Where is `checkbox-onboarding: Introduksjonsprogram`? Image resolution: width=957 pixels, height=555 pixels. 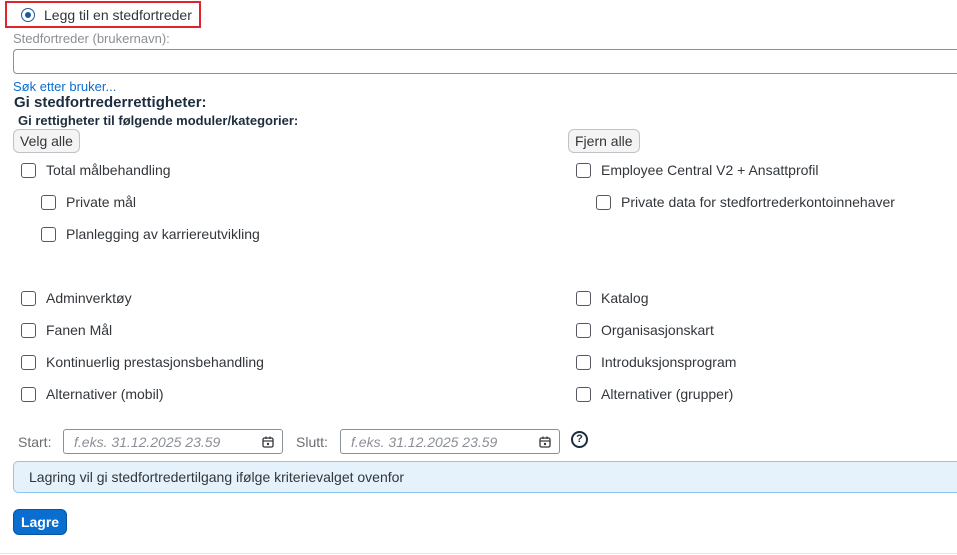 checkbox-onboarding: Introduksjonsprogram is located at coordinates (656, 362).